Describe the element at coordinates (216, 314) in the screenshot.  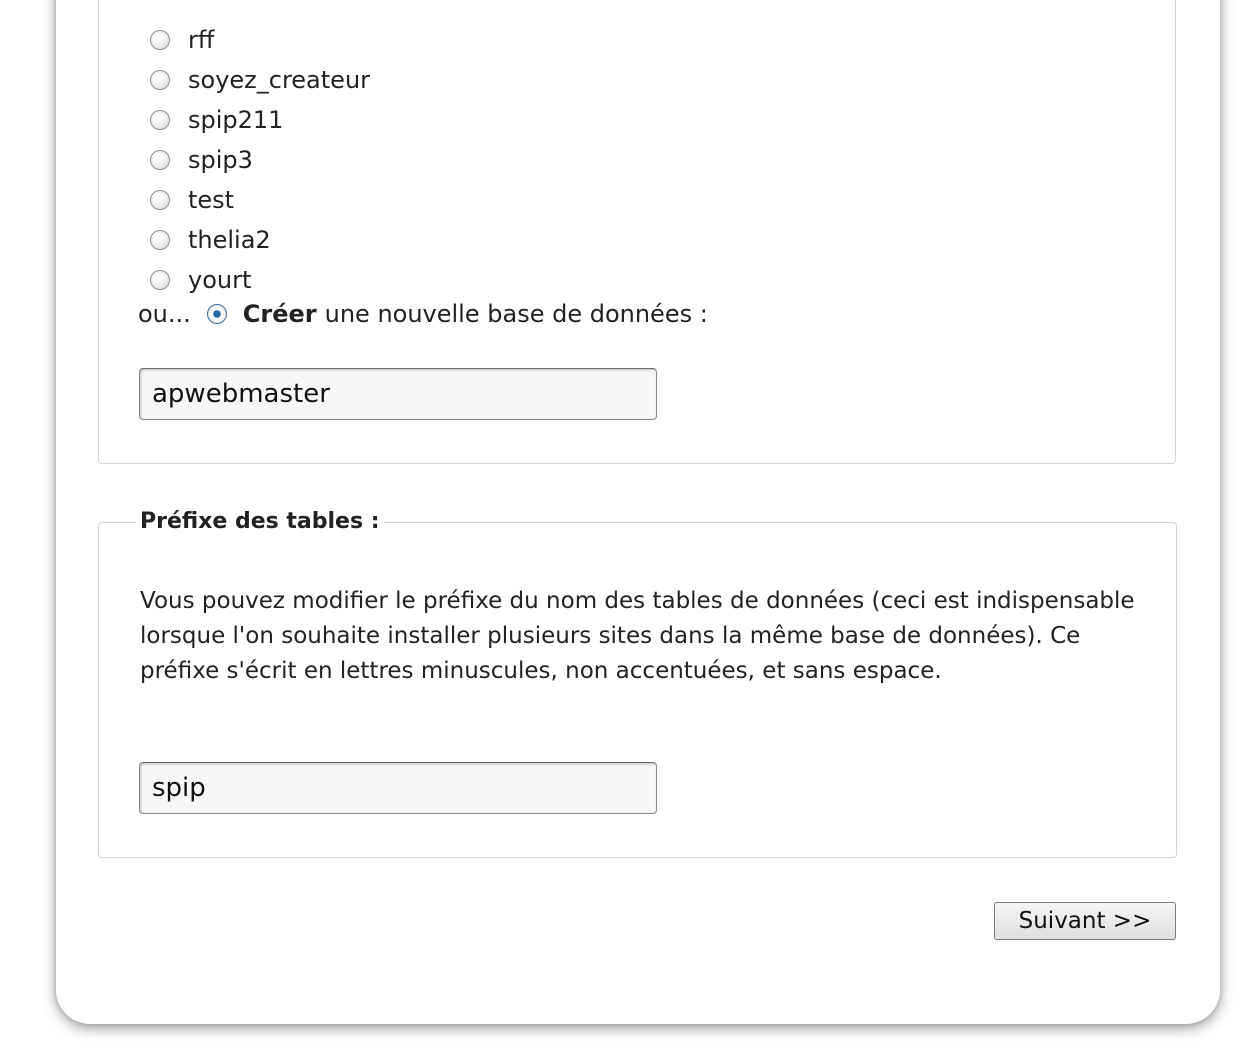
I see `create-database-radio` at that location.